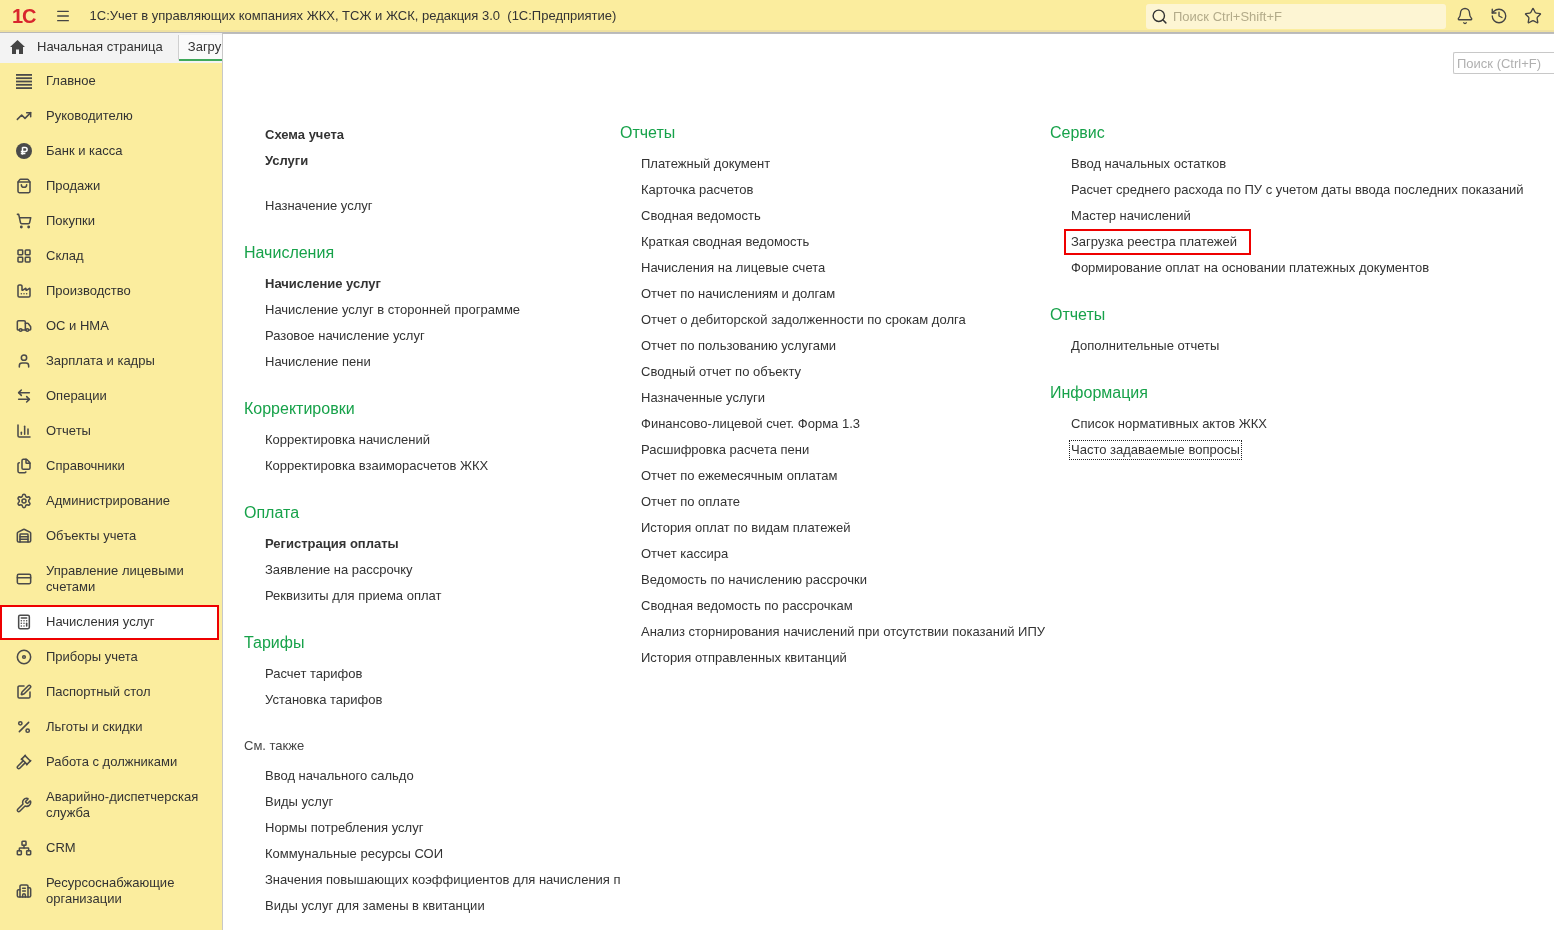 This screenshot has height=930, width=1554. I want to click on menu-link: Отчет кассира, so click(685, 554).